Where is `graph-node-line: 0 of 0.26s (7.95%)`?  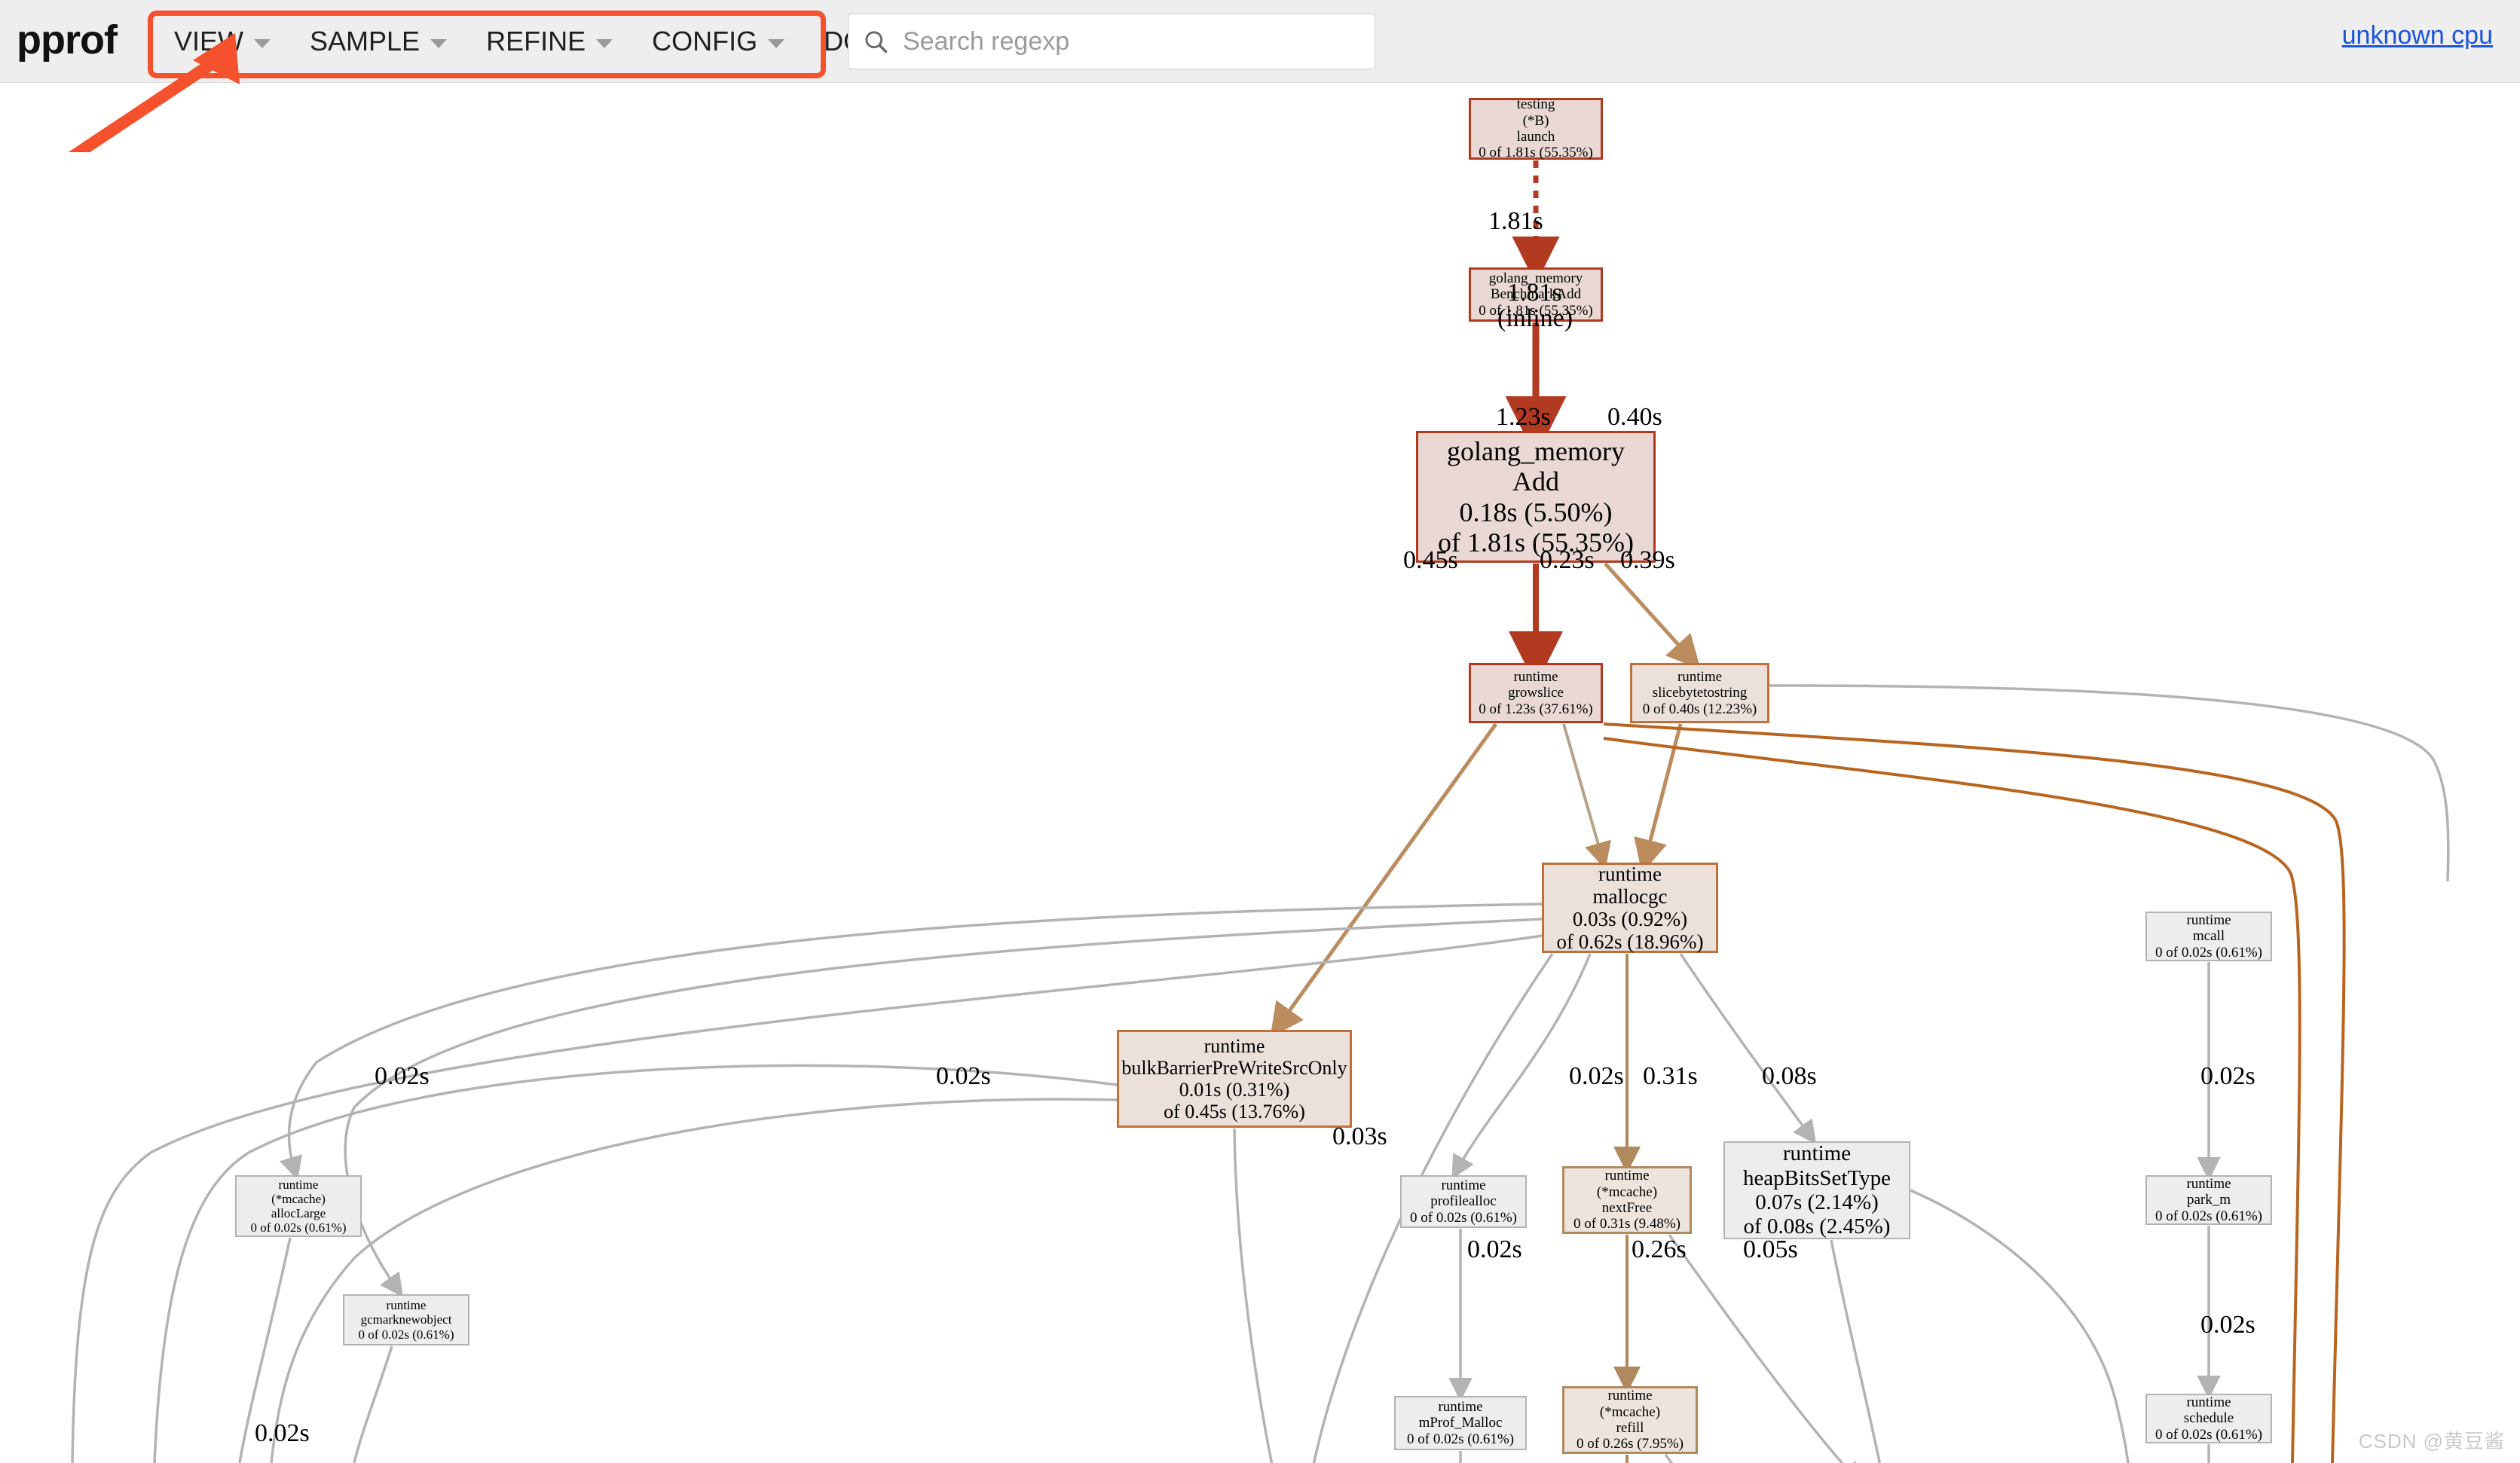 graph-node-line: 0 of 0.26s (7.95%) is located at coordinates (1630, 1444).